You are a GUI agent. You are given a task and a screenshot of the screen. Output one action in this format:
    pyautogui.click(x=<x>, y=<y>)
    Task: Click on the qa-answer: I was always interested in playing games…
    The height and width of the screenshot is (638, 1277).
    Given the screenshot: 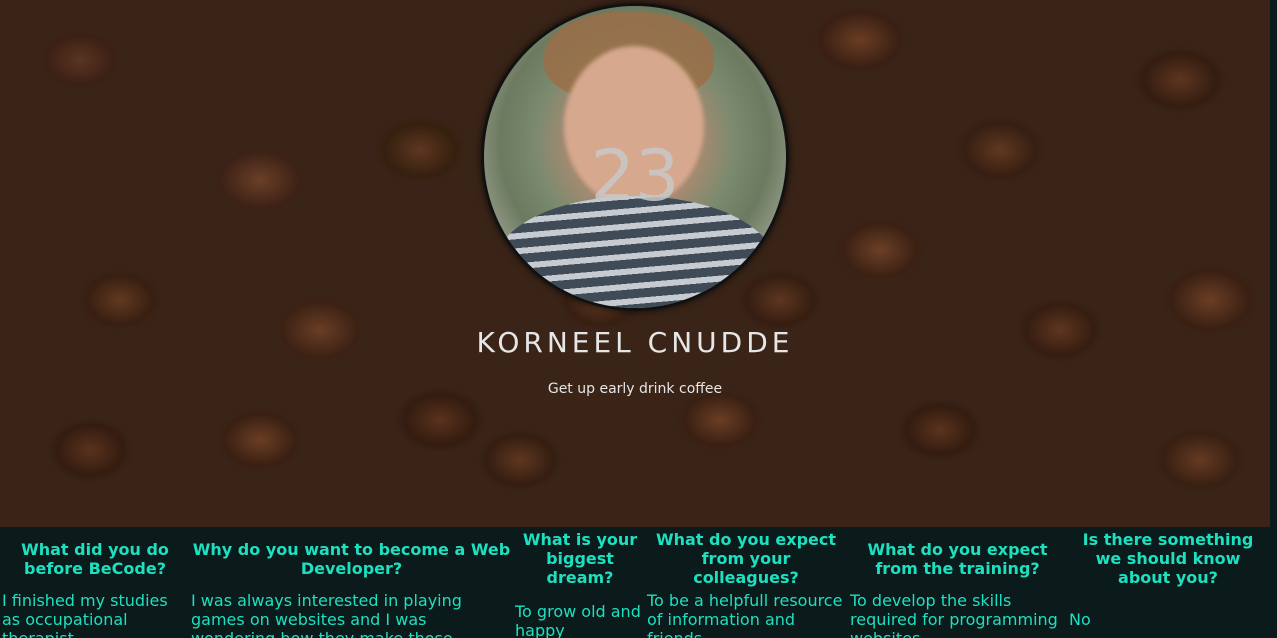 What is the action you would take?
    pyautogui.click(x=326, y=614)
    